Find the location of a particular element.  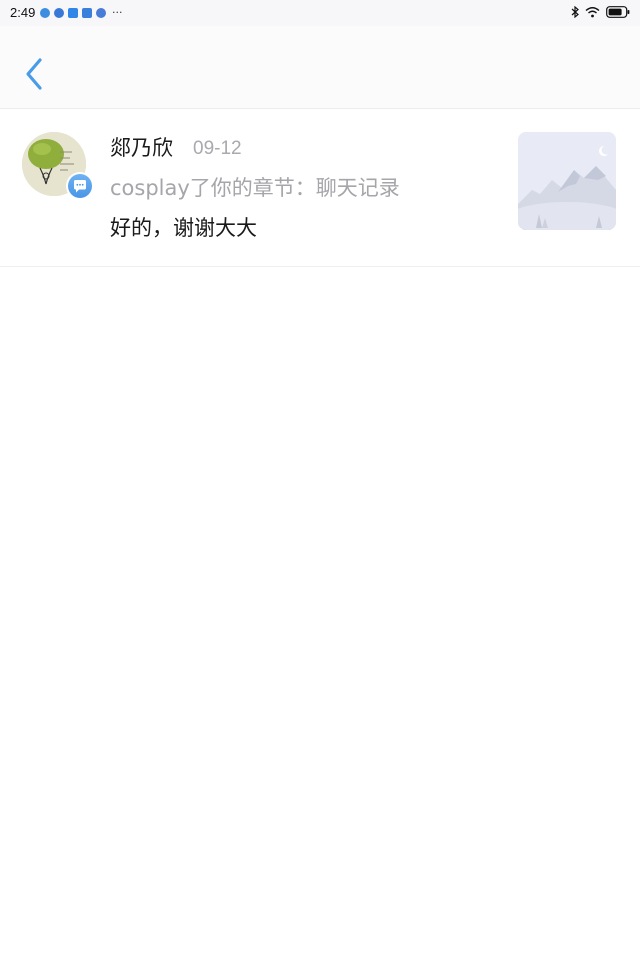

message-context: cosplay了你的章节：聊天记录 is located at coordinates (255, 188).